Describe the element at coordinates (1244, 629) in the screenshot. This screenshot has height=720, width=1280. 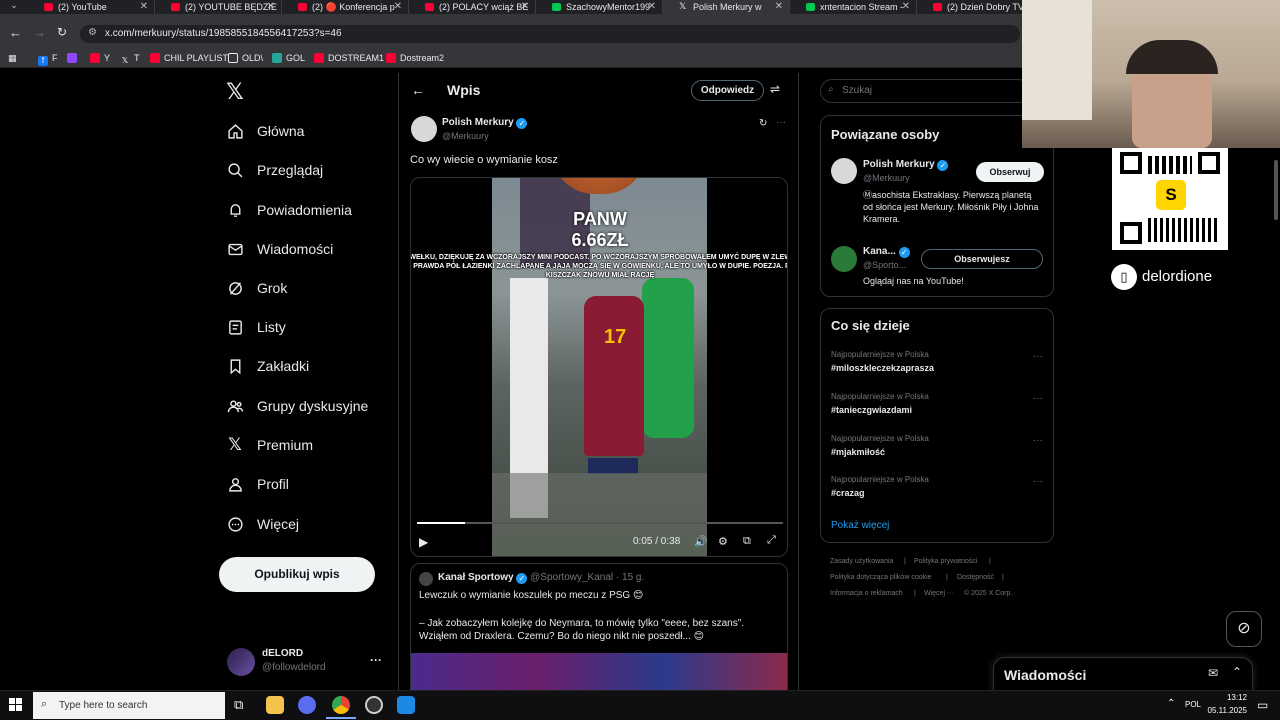
I see `grok-float-icon: ⊘` at that location.